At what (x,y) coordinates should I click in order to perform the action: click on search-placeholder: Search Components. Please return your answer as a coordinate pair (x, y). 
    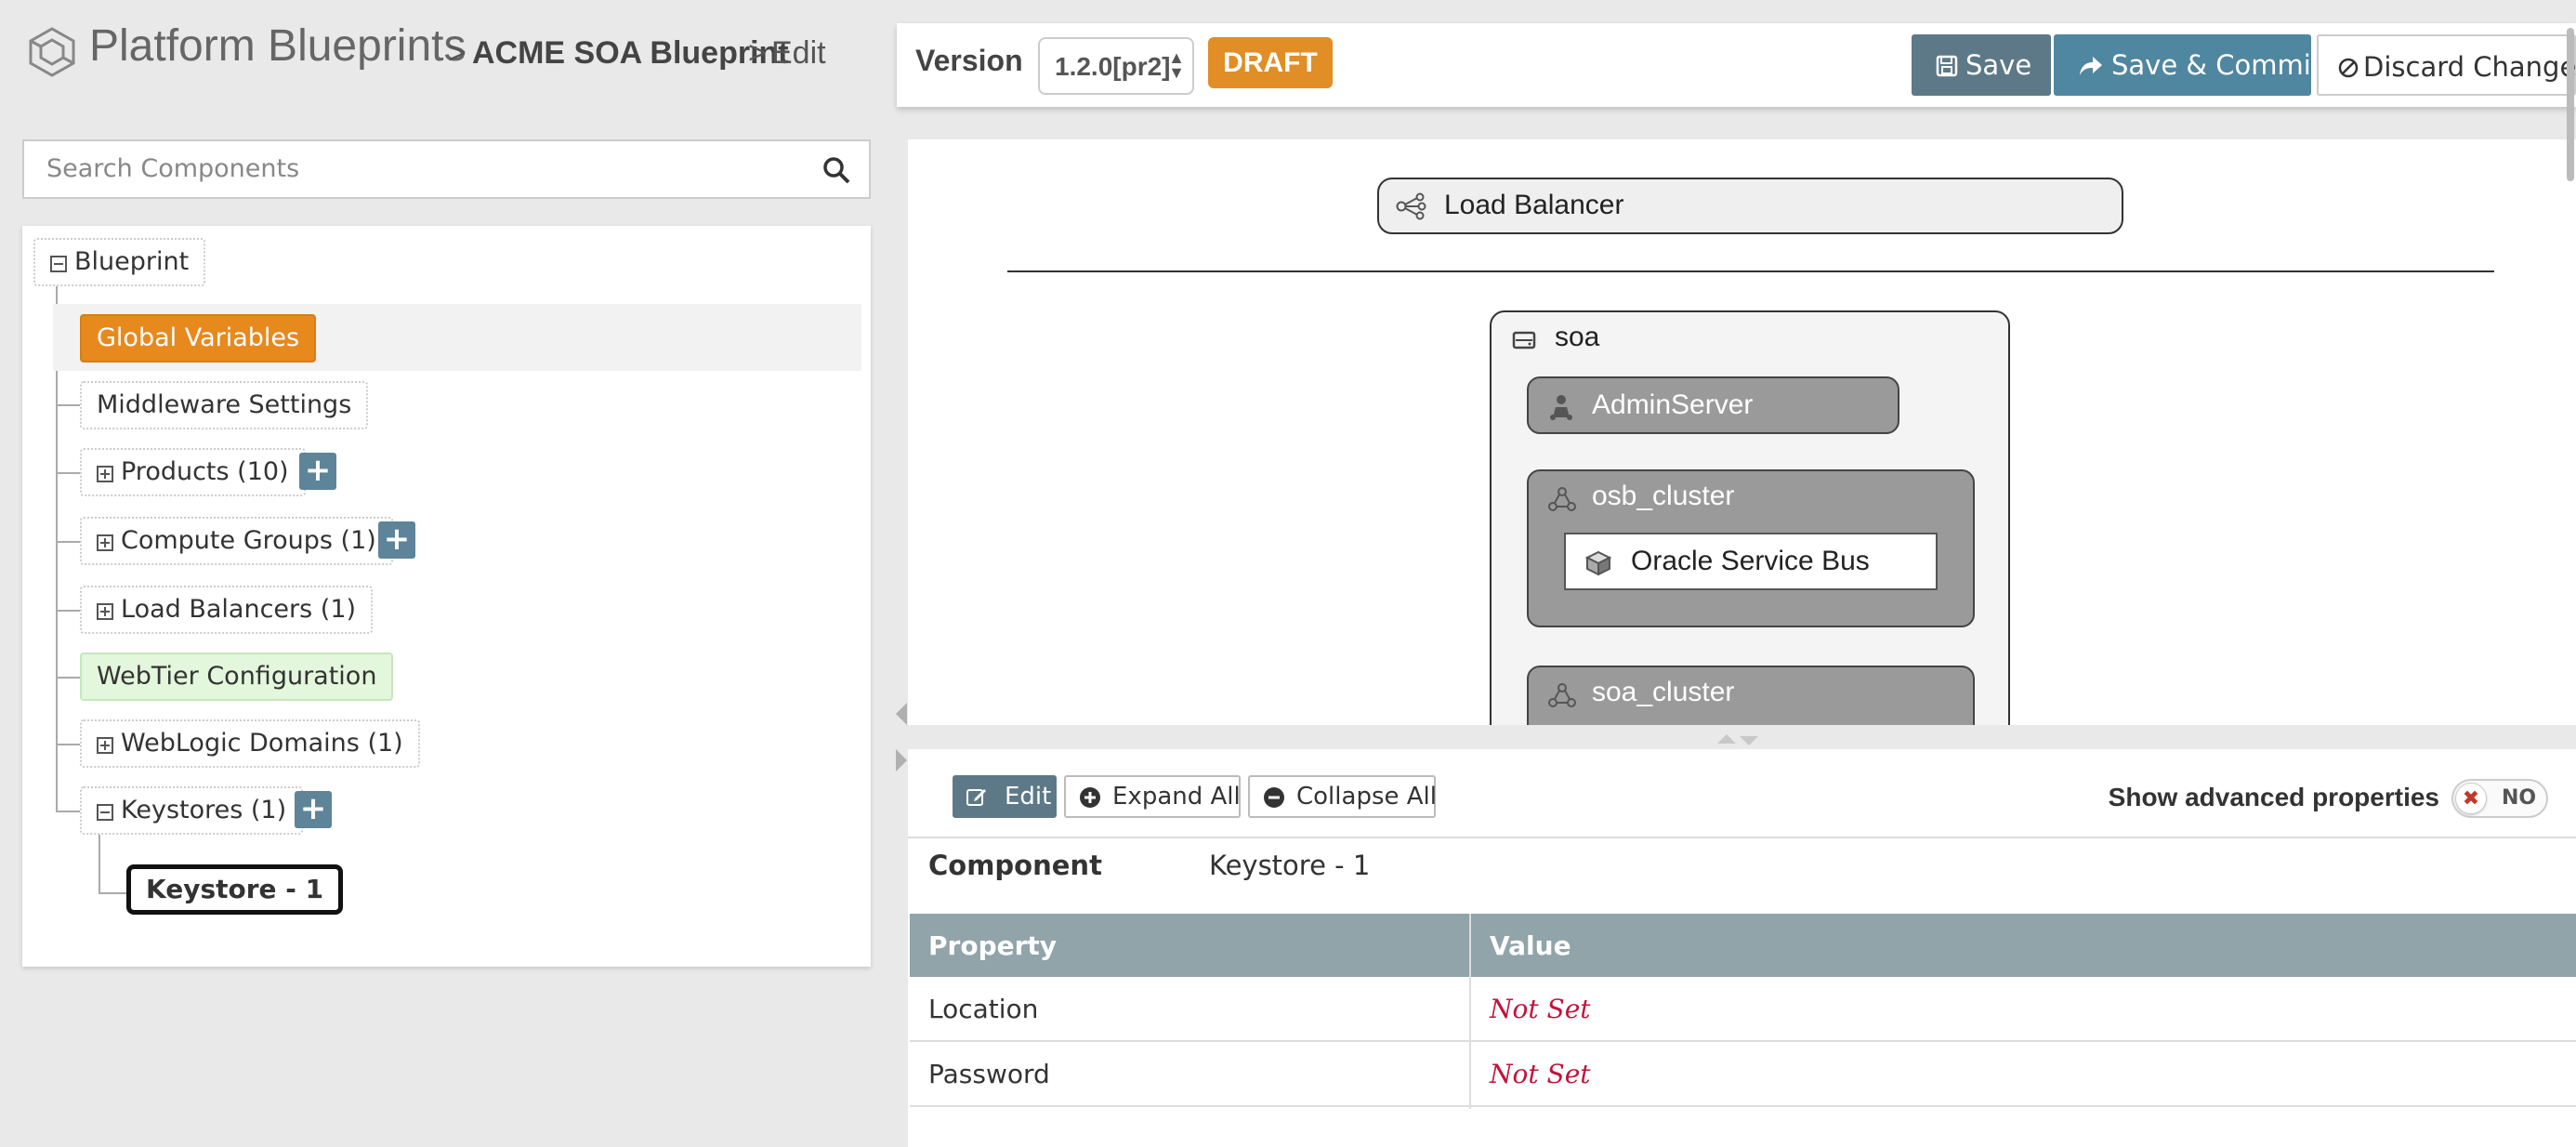
    Looking at the image, I should click on (173, 168).